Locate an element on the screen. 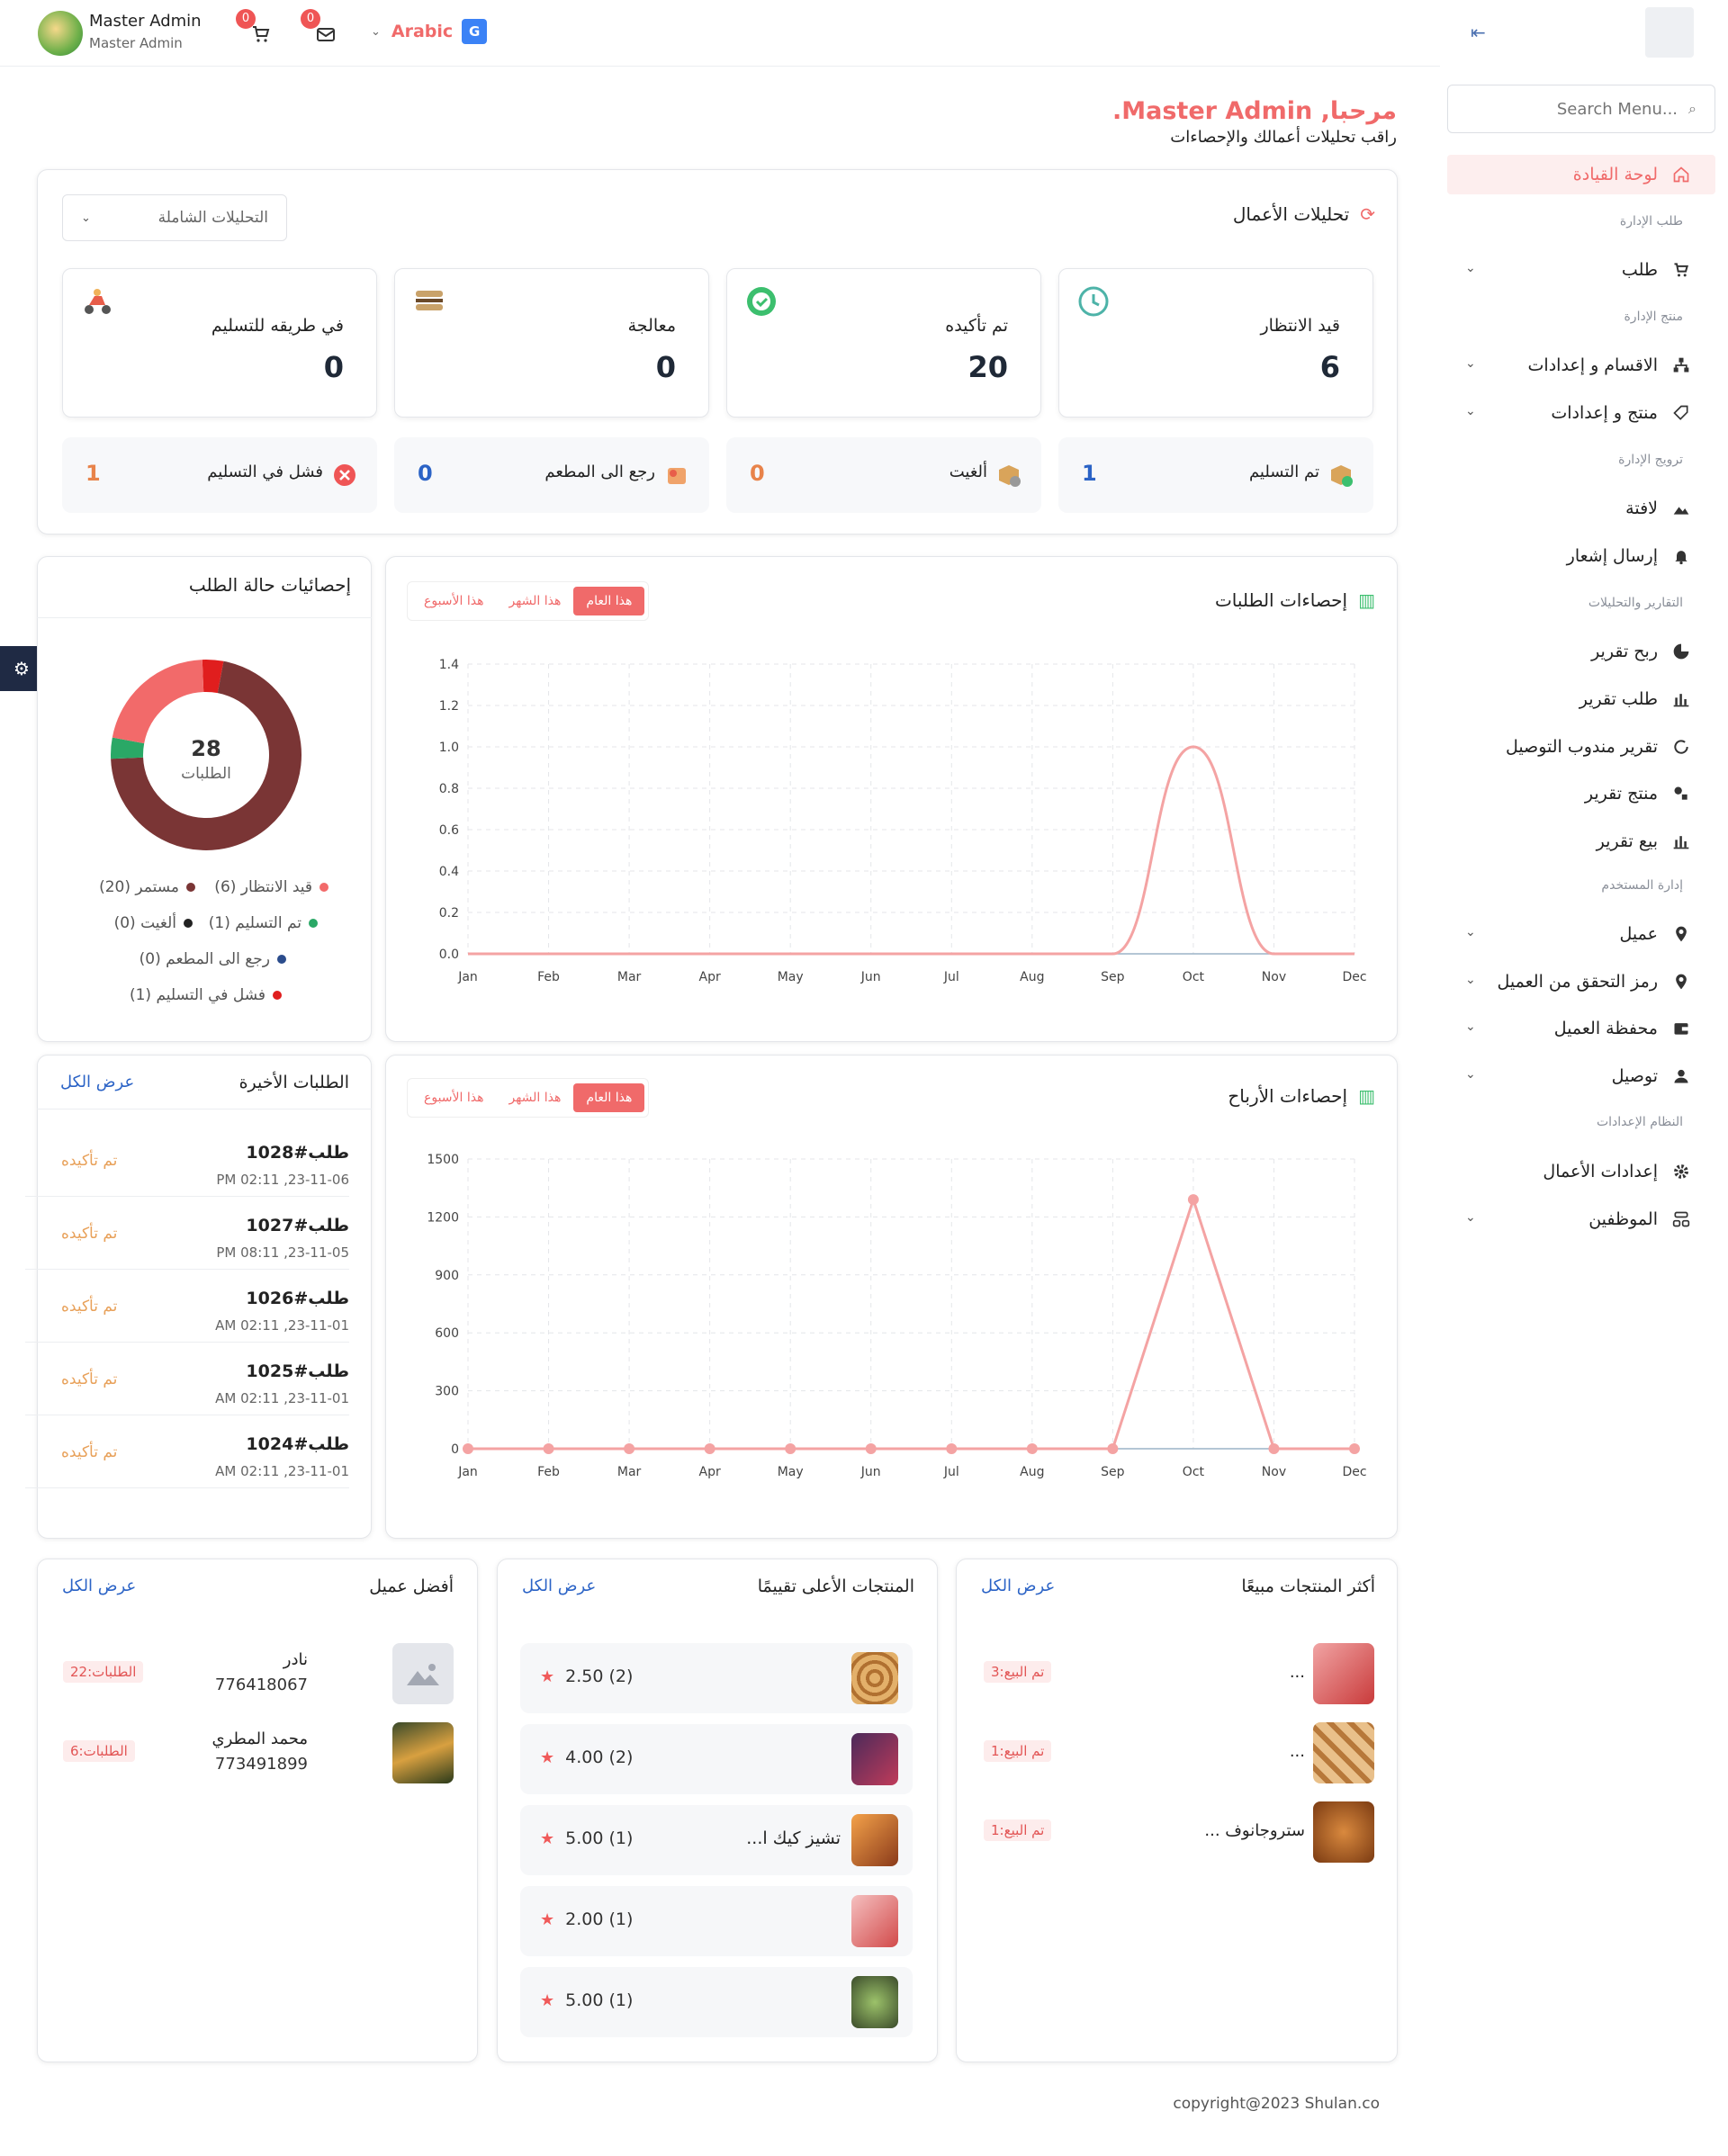  rating-value: ★ 4.00 (2) is located at coordinates (587, 1757).